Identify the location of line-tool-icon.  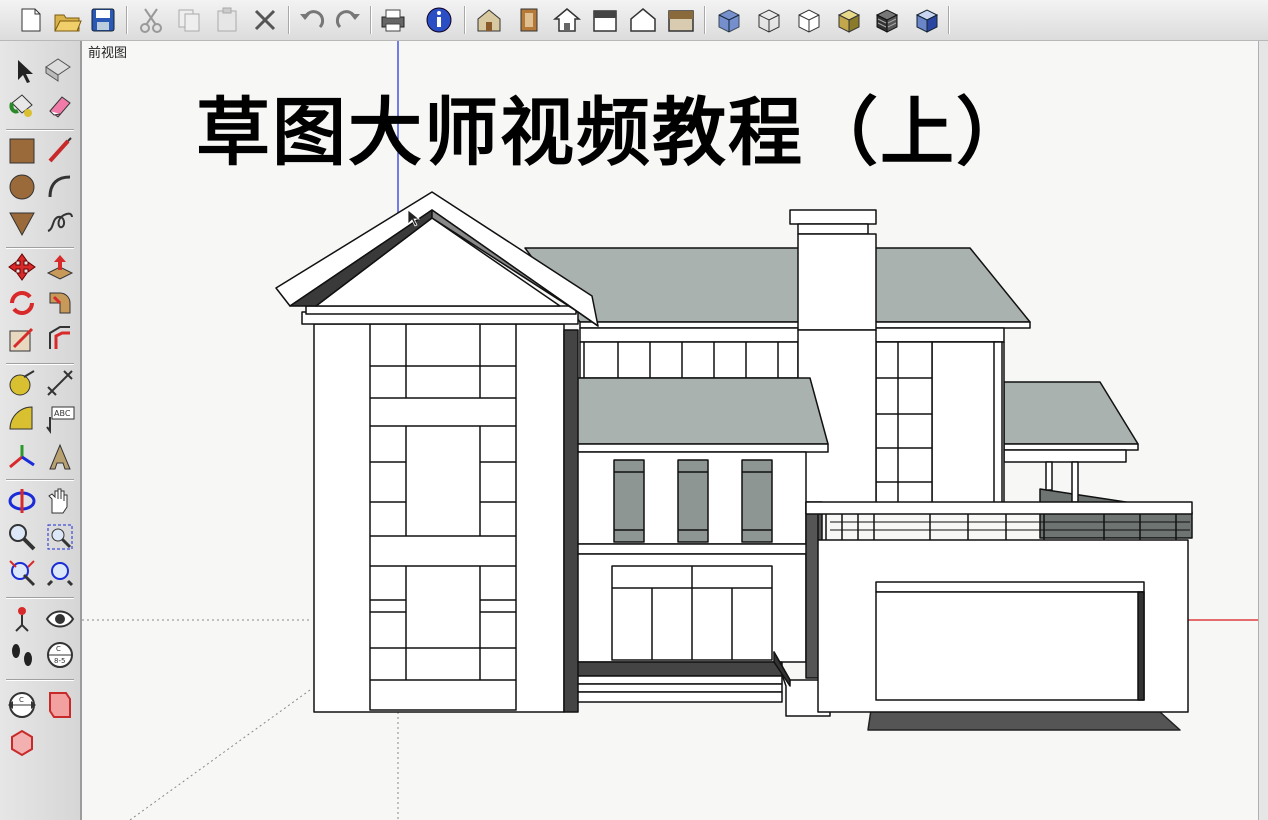
(60, 151).